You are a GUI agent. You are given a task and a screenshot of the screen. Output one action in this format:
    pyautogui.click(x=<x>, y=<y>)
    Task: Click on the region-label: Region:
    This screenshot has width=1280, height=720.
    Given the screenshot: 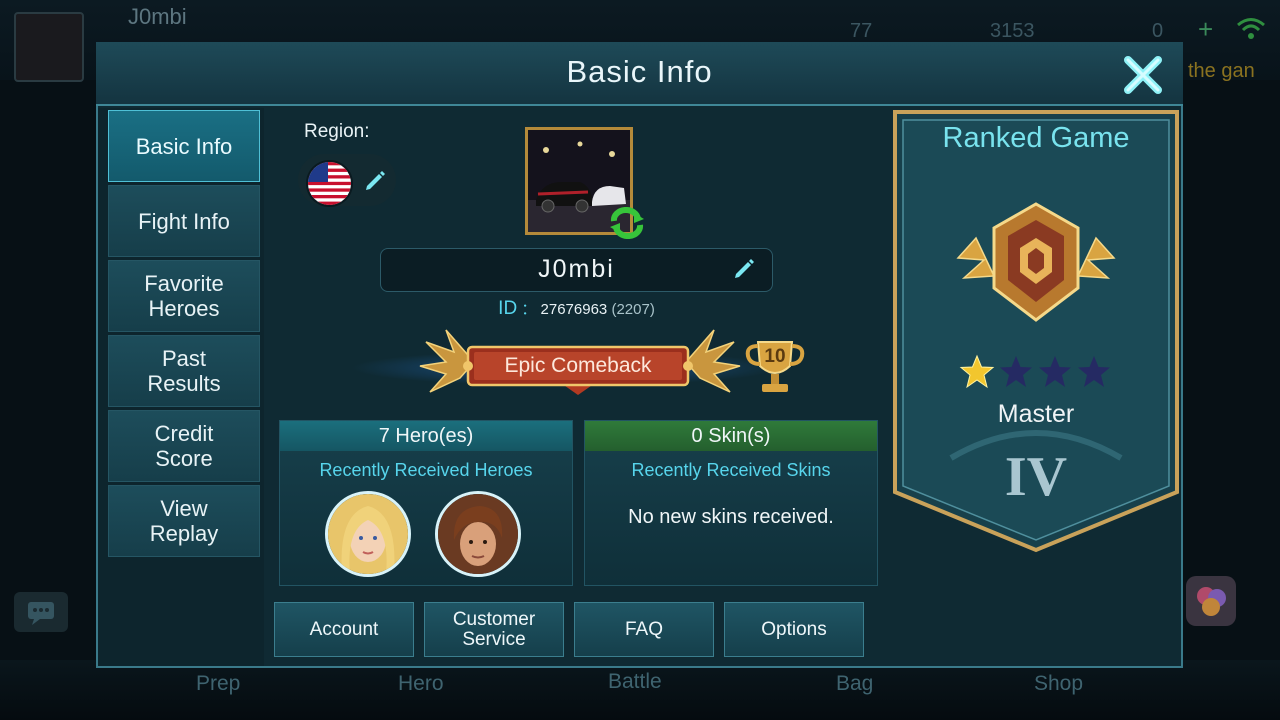 What is the action you would take?
    pyautogui.click(x=337, y=131)
    